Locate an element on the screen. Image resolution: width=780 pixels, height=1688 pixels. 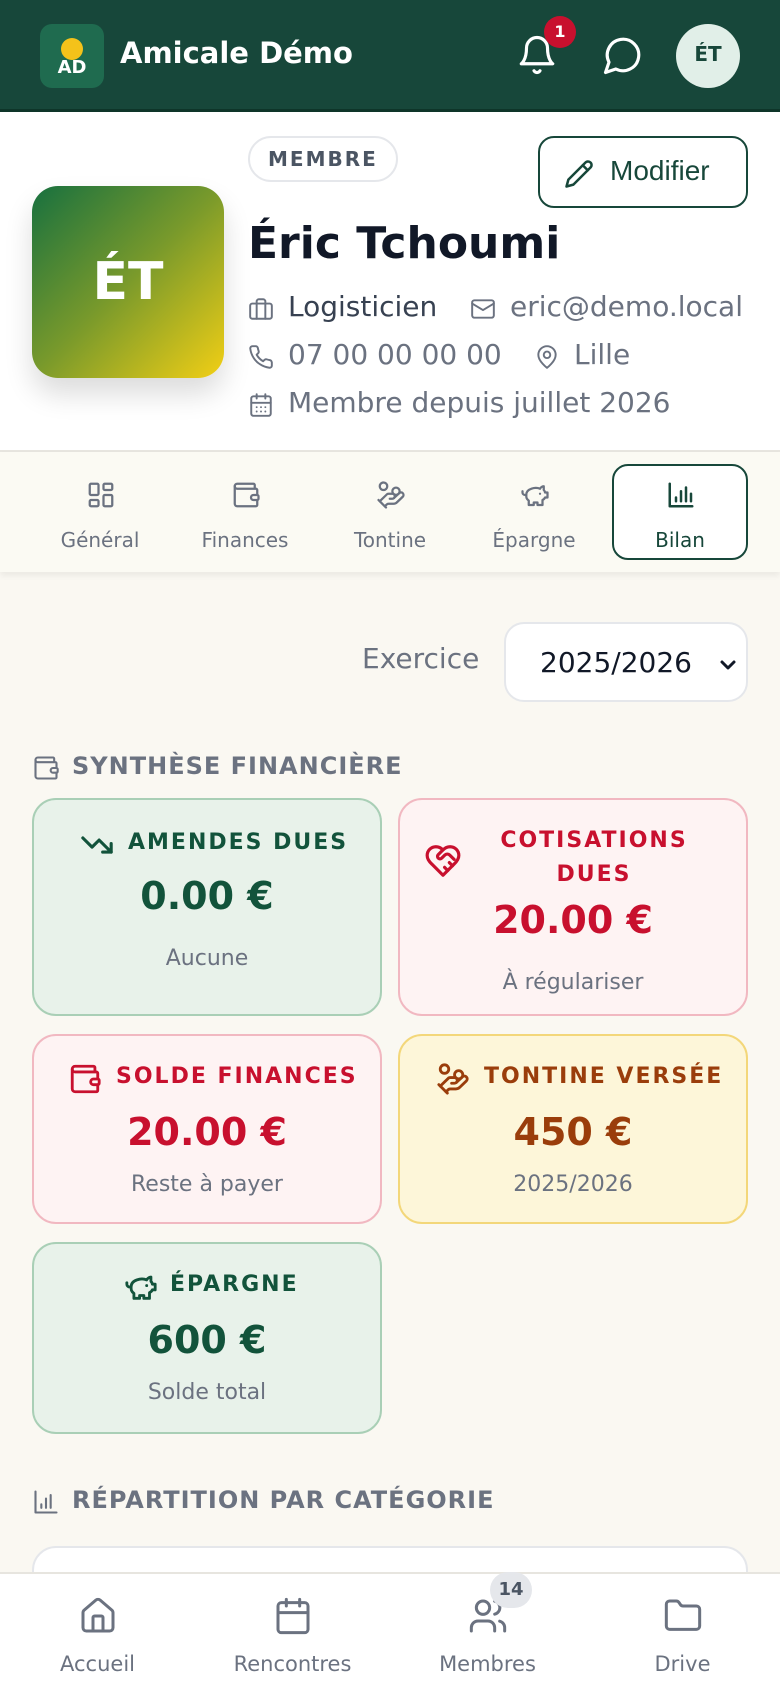
trending-down-icon is located at coordinates (97, 845).